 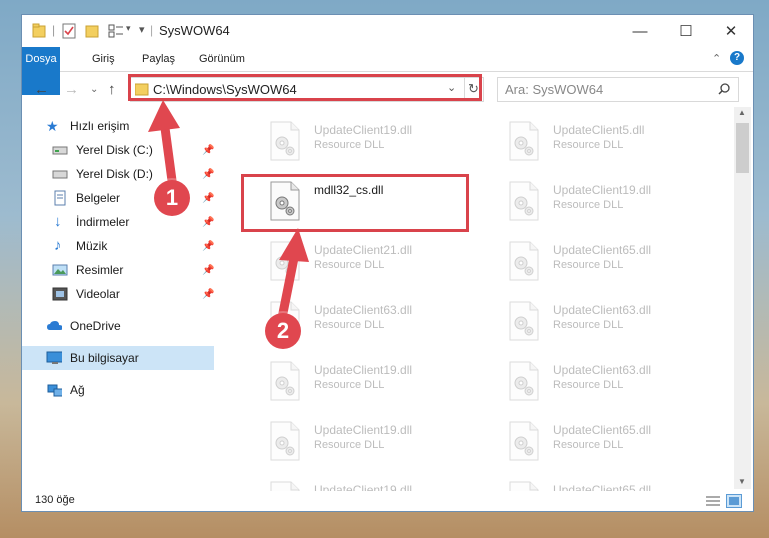 I want to click on callout-1: 1, so click(x=172, y=198).